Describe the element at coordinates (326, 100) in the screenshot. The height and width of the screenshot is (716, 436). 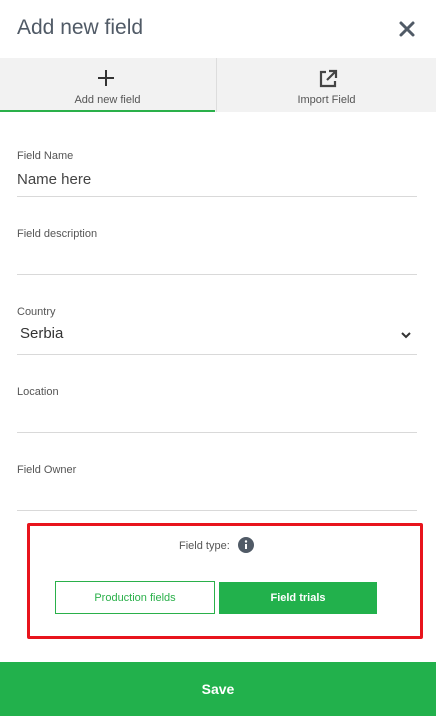
I see `tab-label: Import Field` at that location.